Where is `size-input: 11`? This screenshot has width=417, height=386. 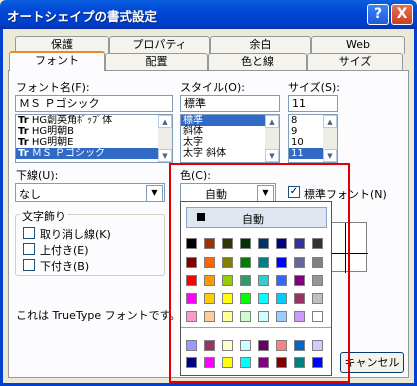
size-input: 11 is located at coordinates (313, 103).